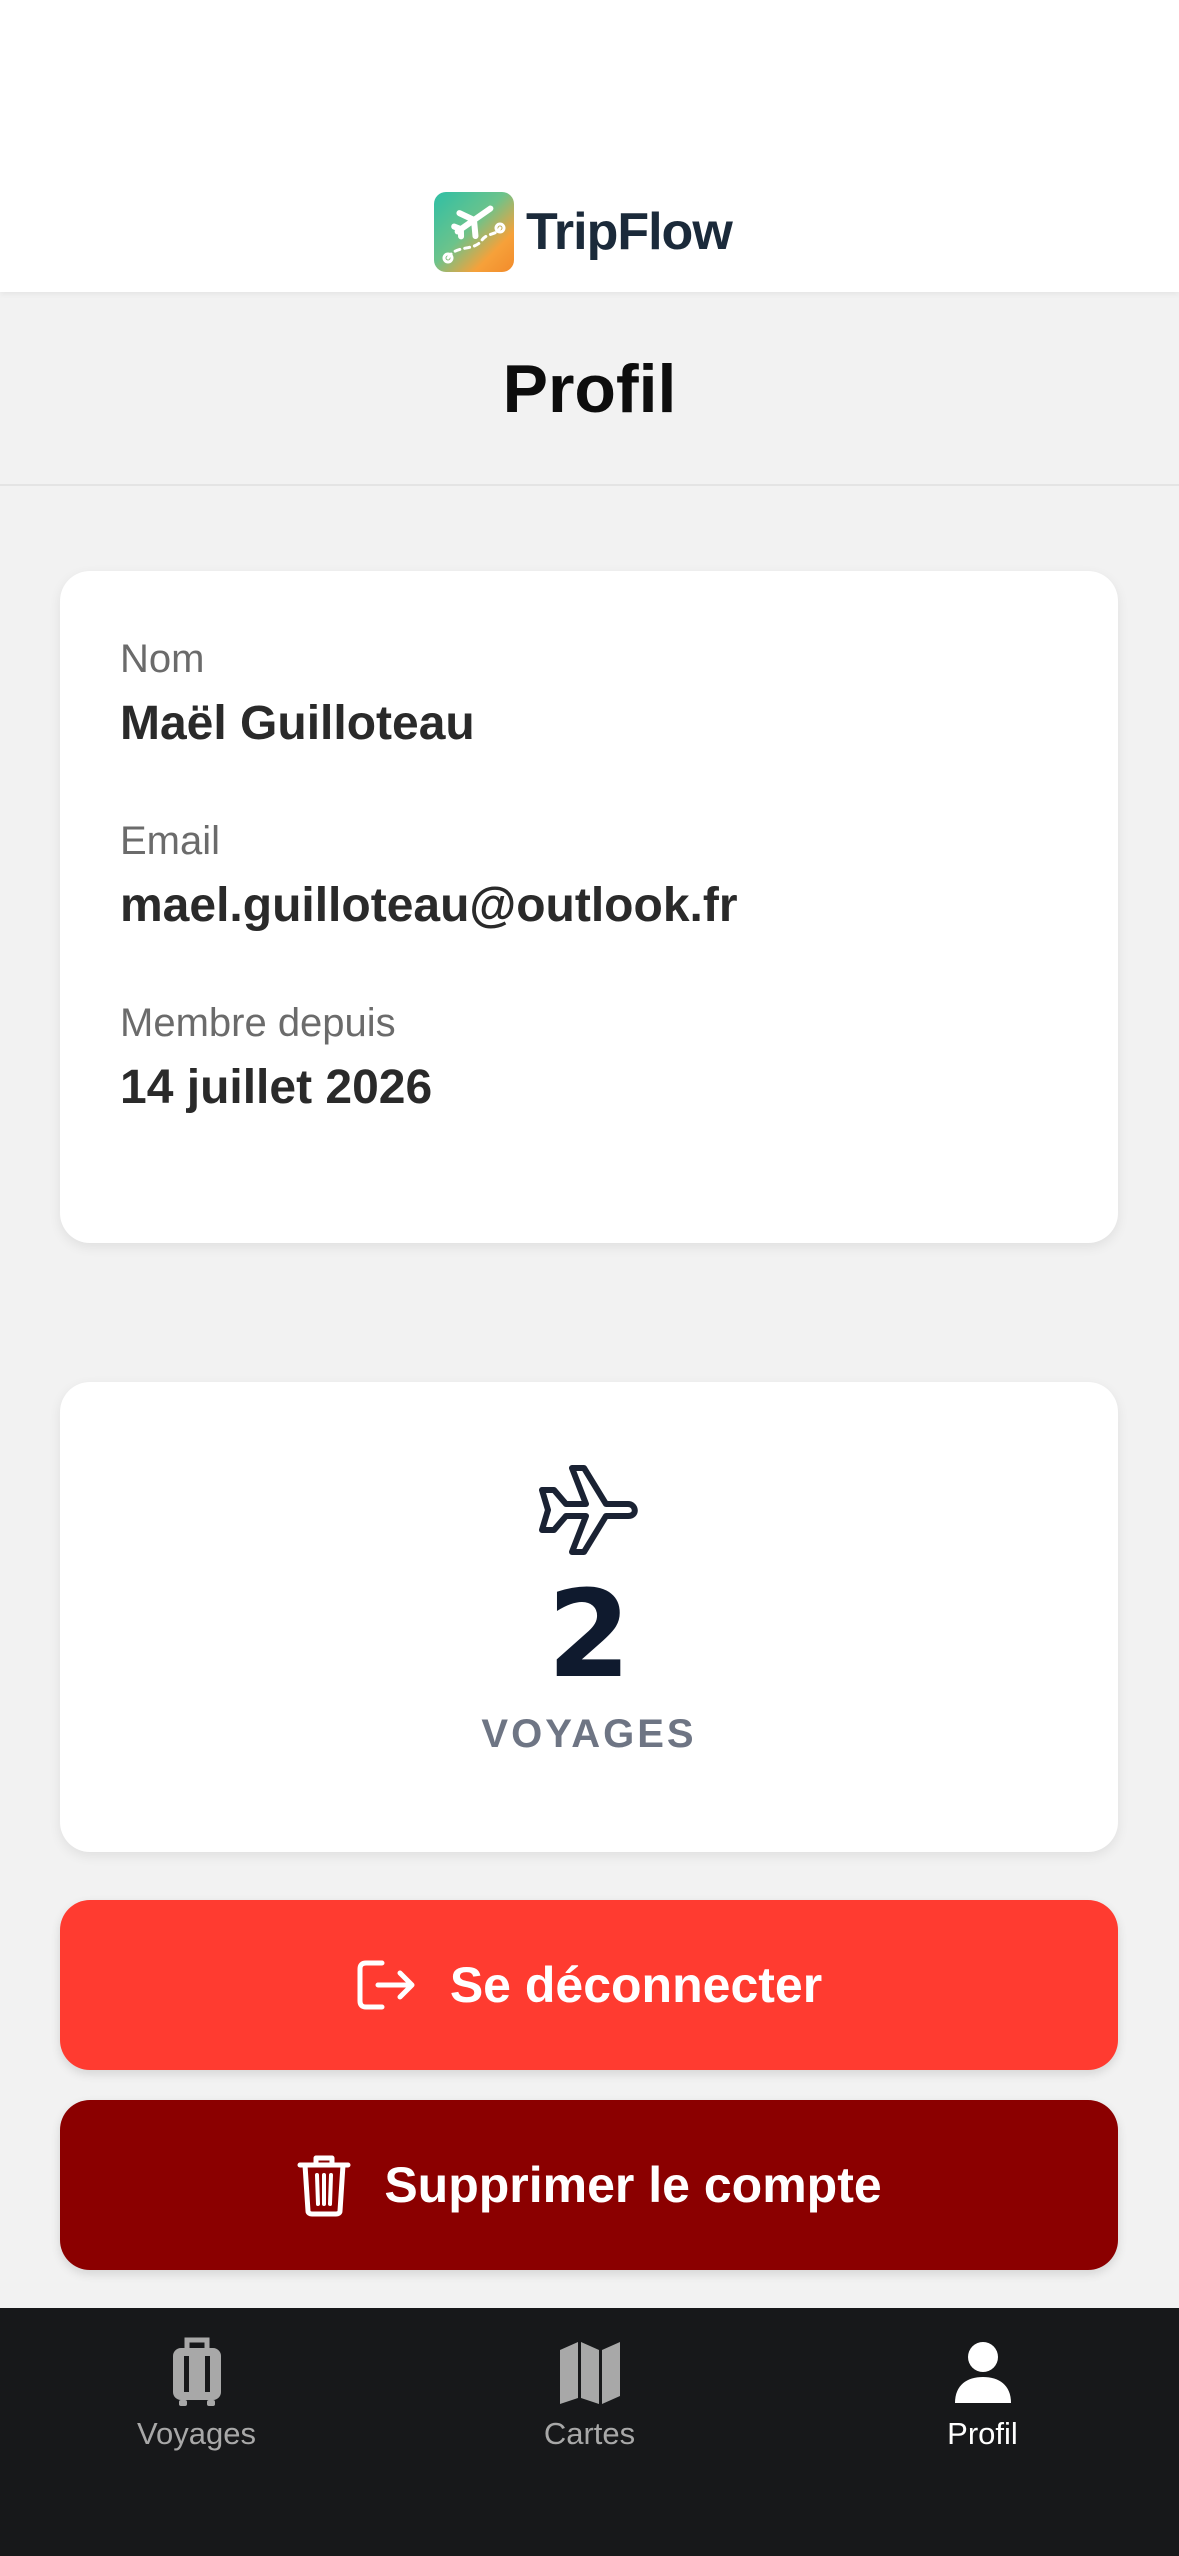 Image resolution: width=1179 pixels, height=2556 pixels. I want to click on tab-voyages-label: Voyages, so click(196, 2433).